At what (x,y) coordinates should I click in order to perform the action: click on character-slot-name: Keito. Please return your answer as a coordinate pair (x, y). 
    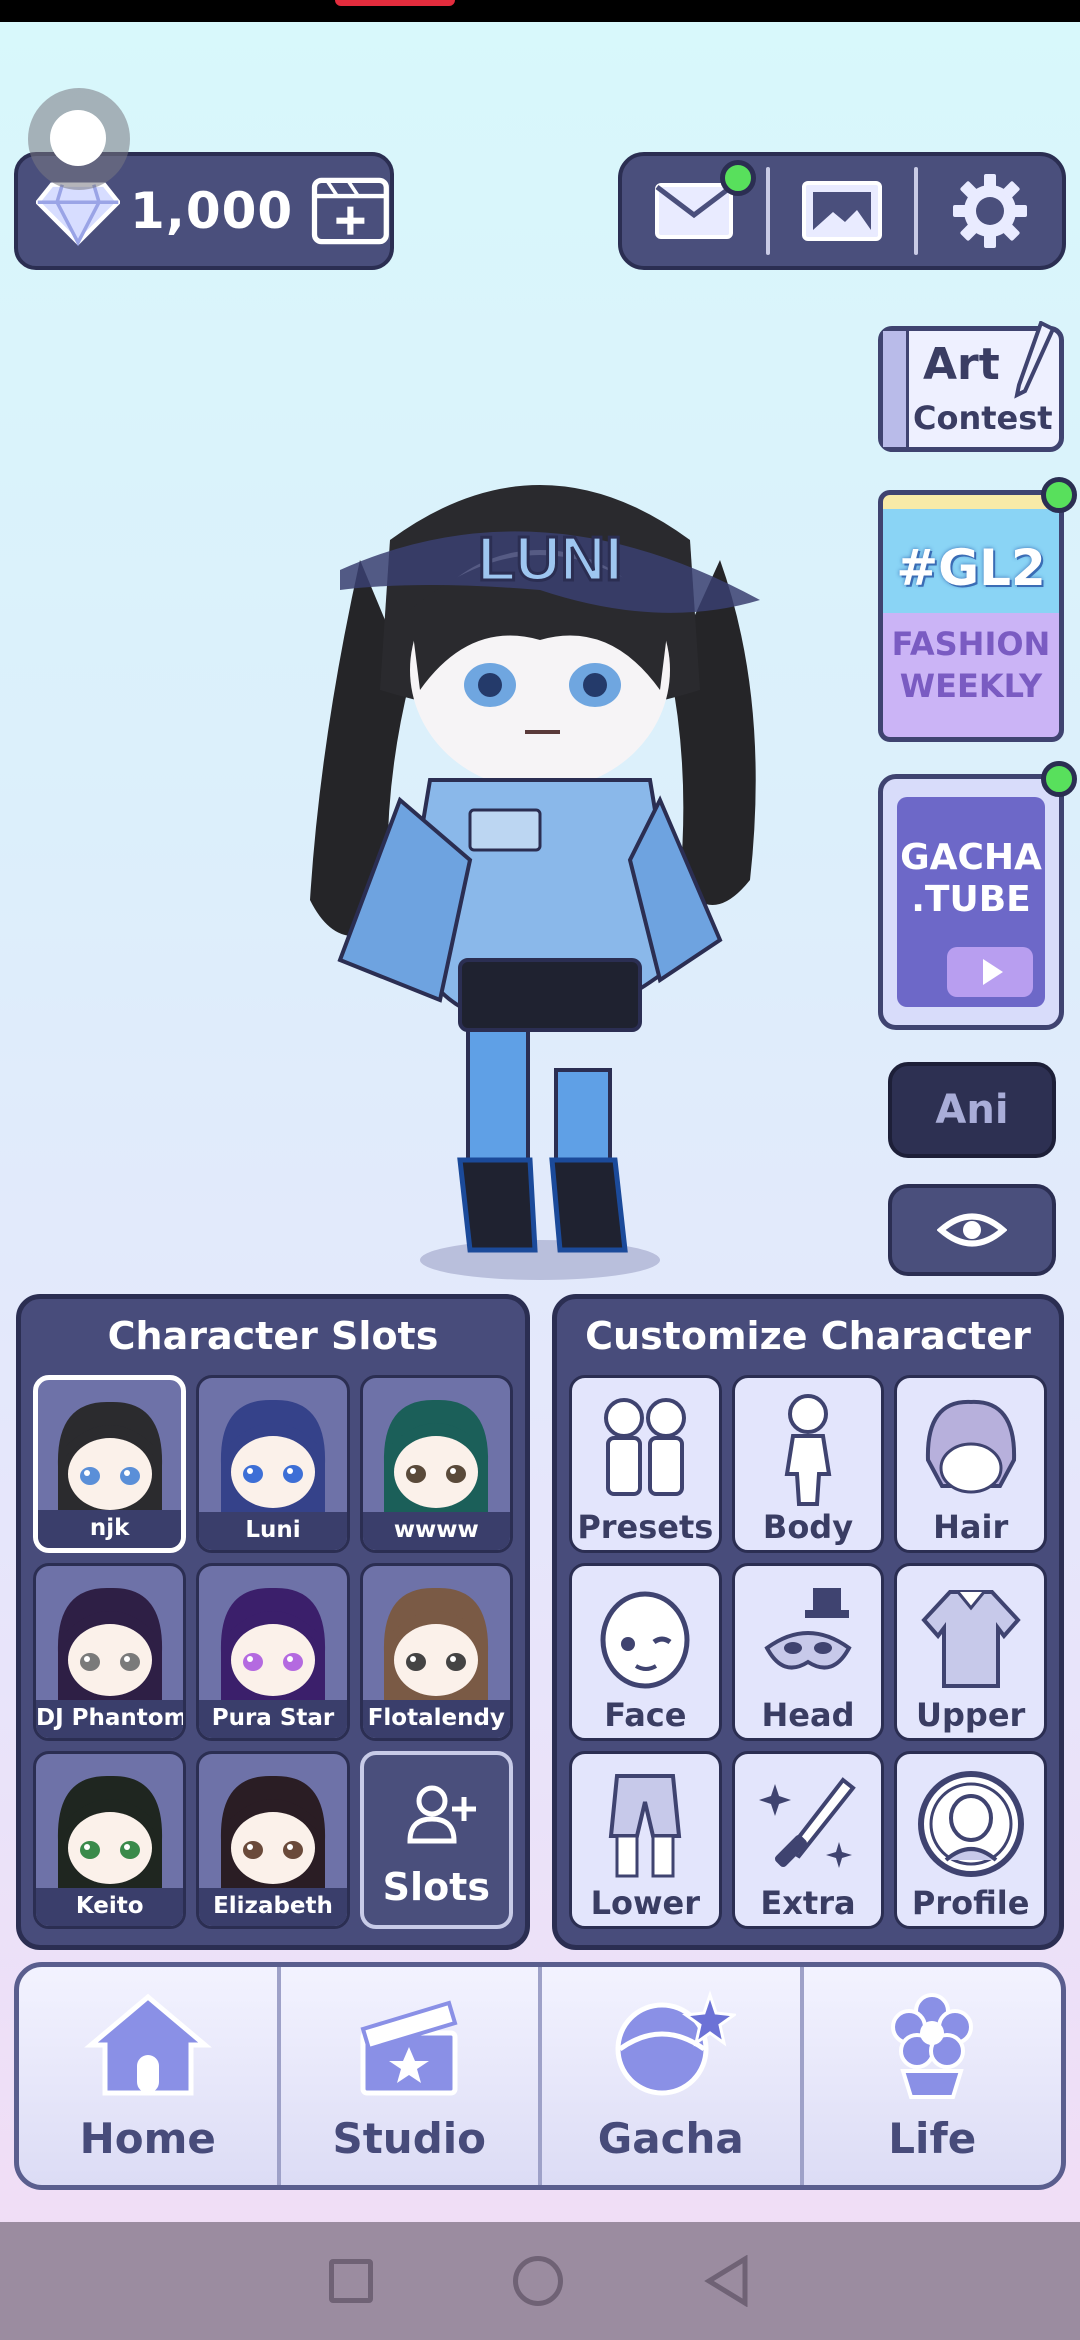
    Looking at the image, I should click on (110, 1907).